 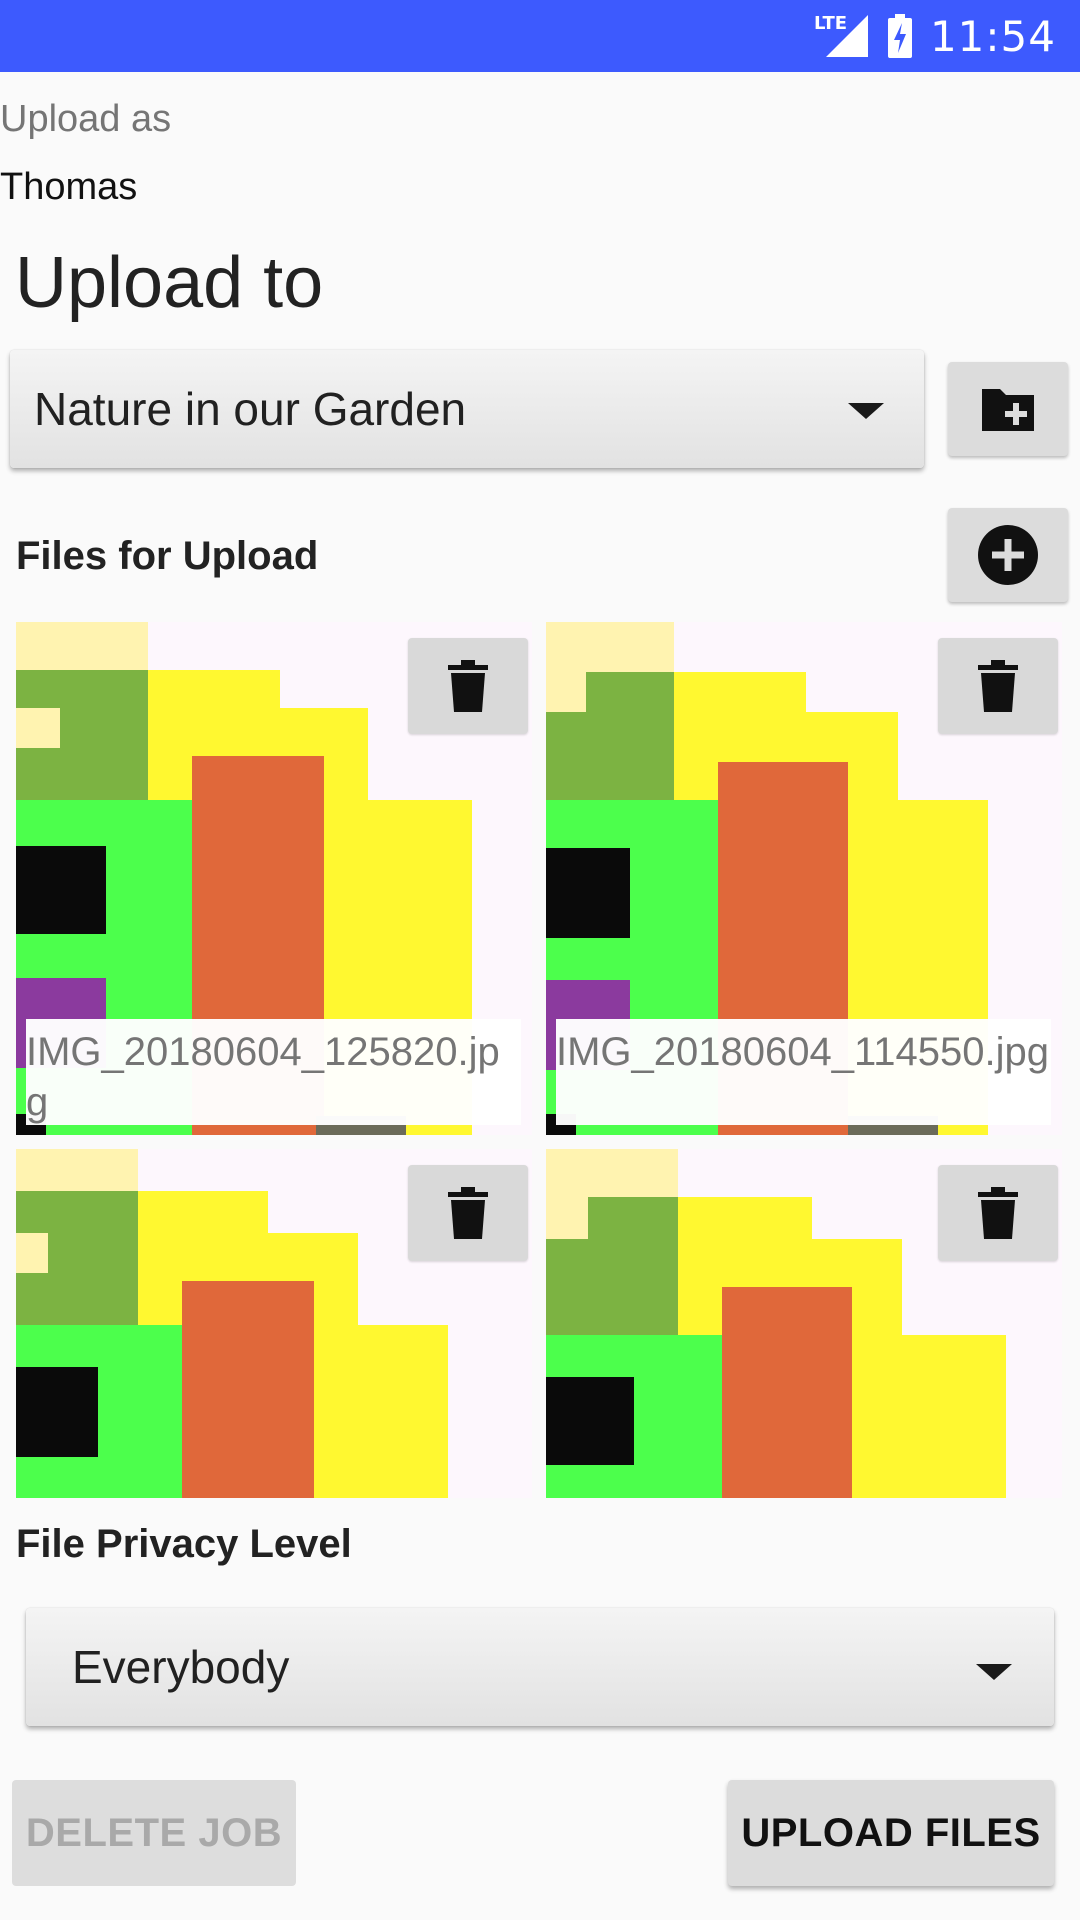 I want to click on status-bar: LTE 11:54, so click(x=540, y=36).